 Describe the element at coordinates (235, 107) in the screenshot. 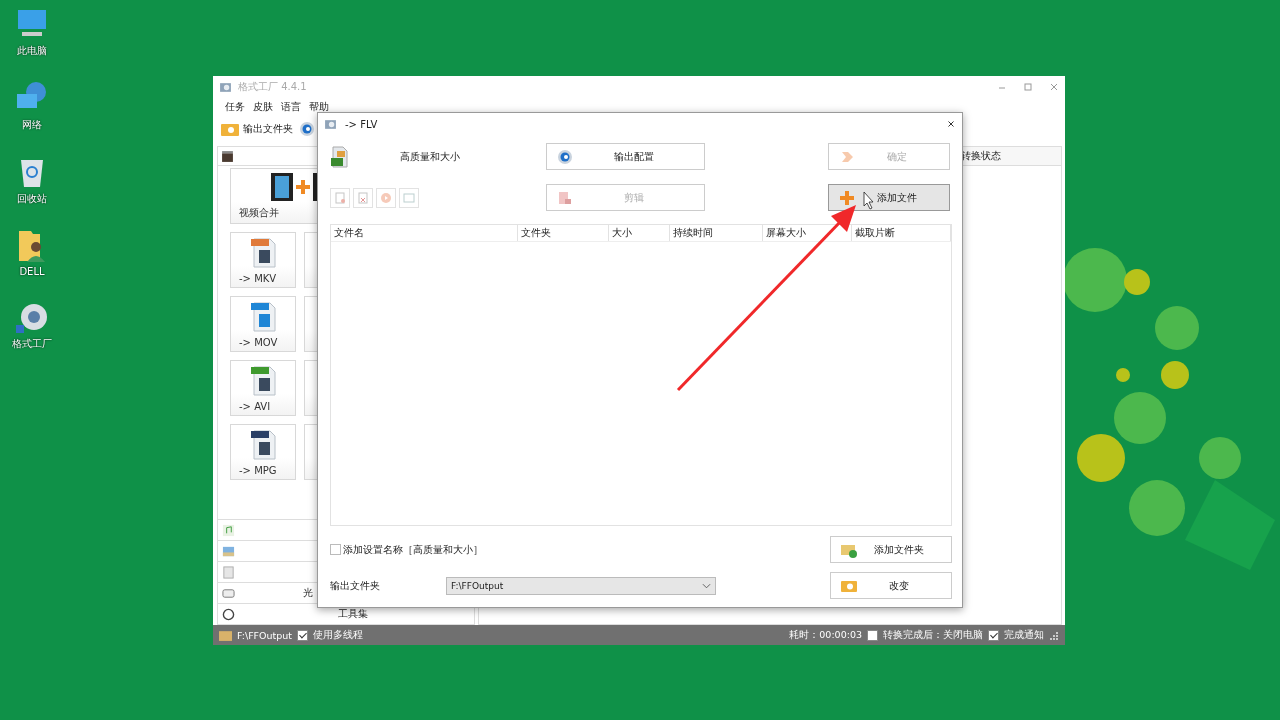

I see `menu-item: 任务` at that location.